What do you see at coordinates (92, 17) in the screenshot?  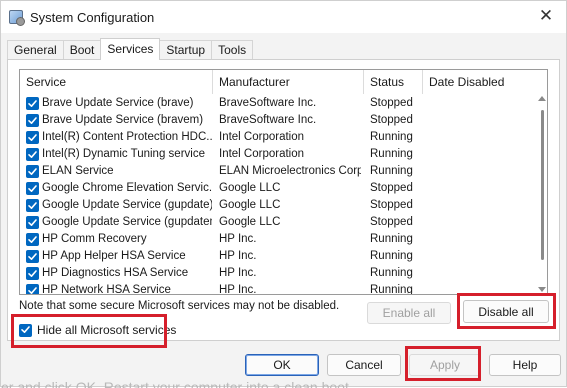 I see `window-title: System Configuration` at bounding box center [92, 17].